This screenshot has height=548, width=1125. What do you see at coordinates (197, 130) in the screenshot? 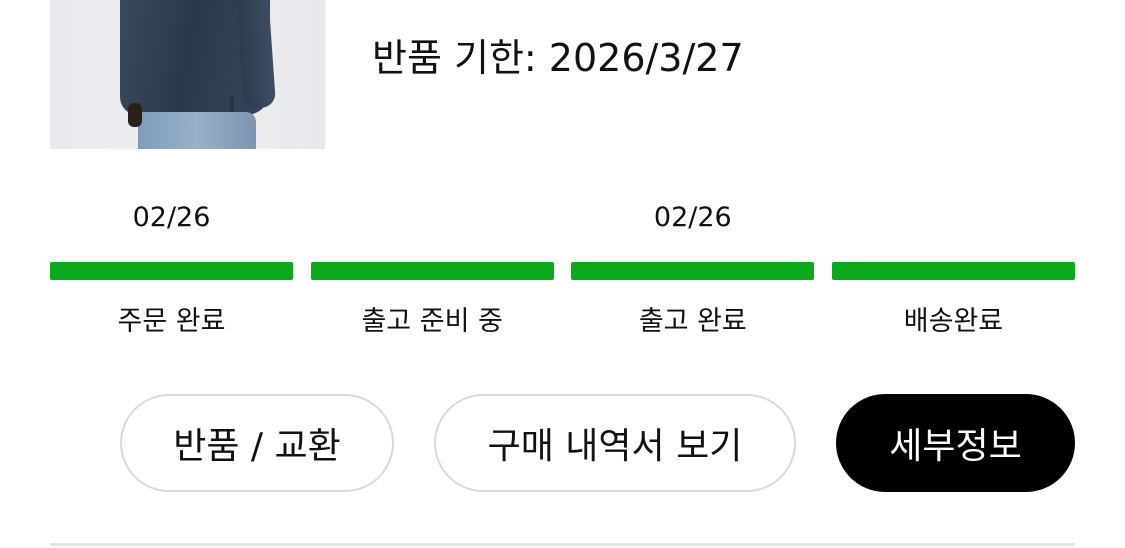
I see `jeans-shape` at bounding box center [197, 130].